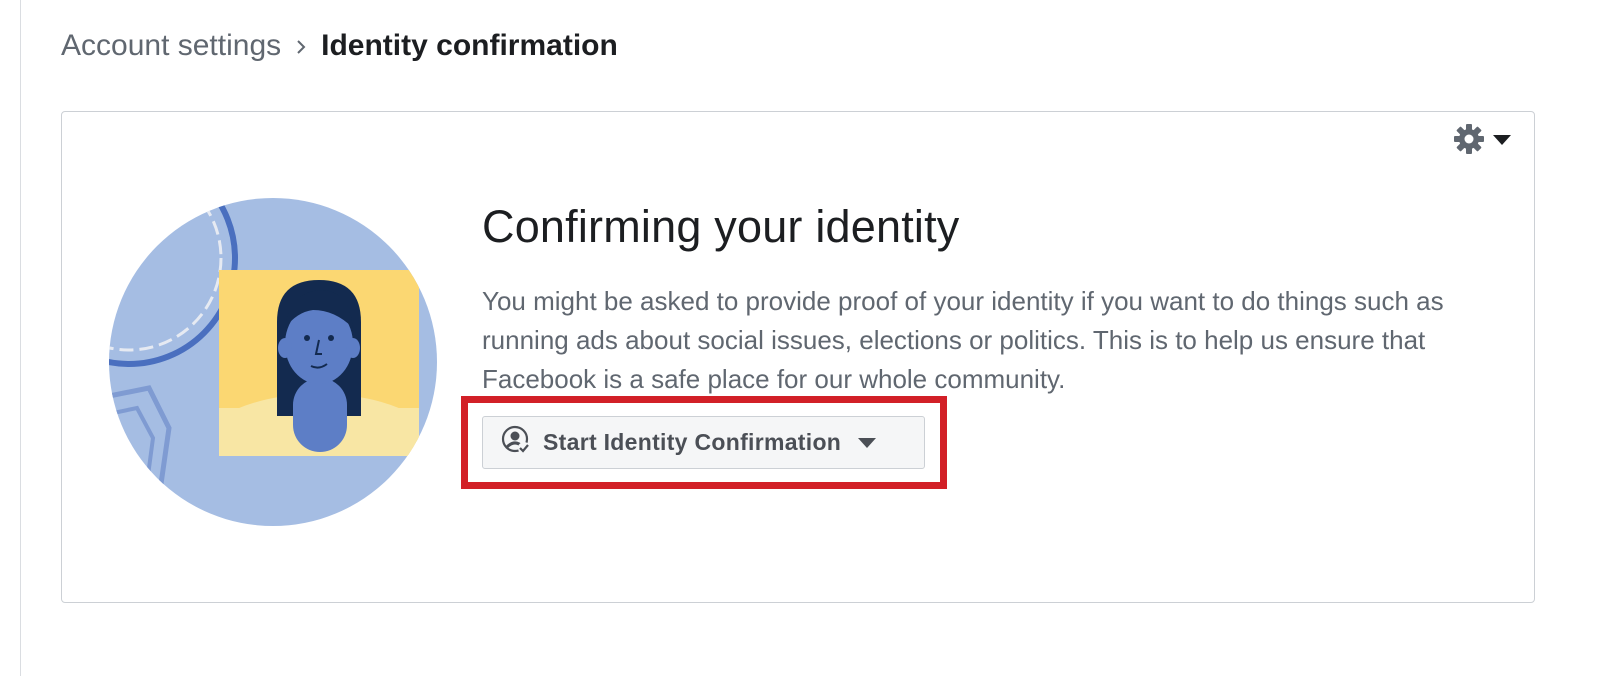  What do you see at coordinates (469, 45) in the screenshot?
I see `breadcrumb-current-page: Identity confirmation` at bounding box center [469, 45].